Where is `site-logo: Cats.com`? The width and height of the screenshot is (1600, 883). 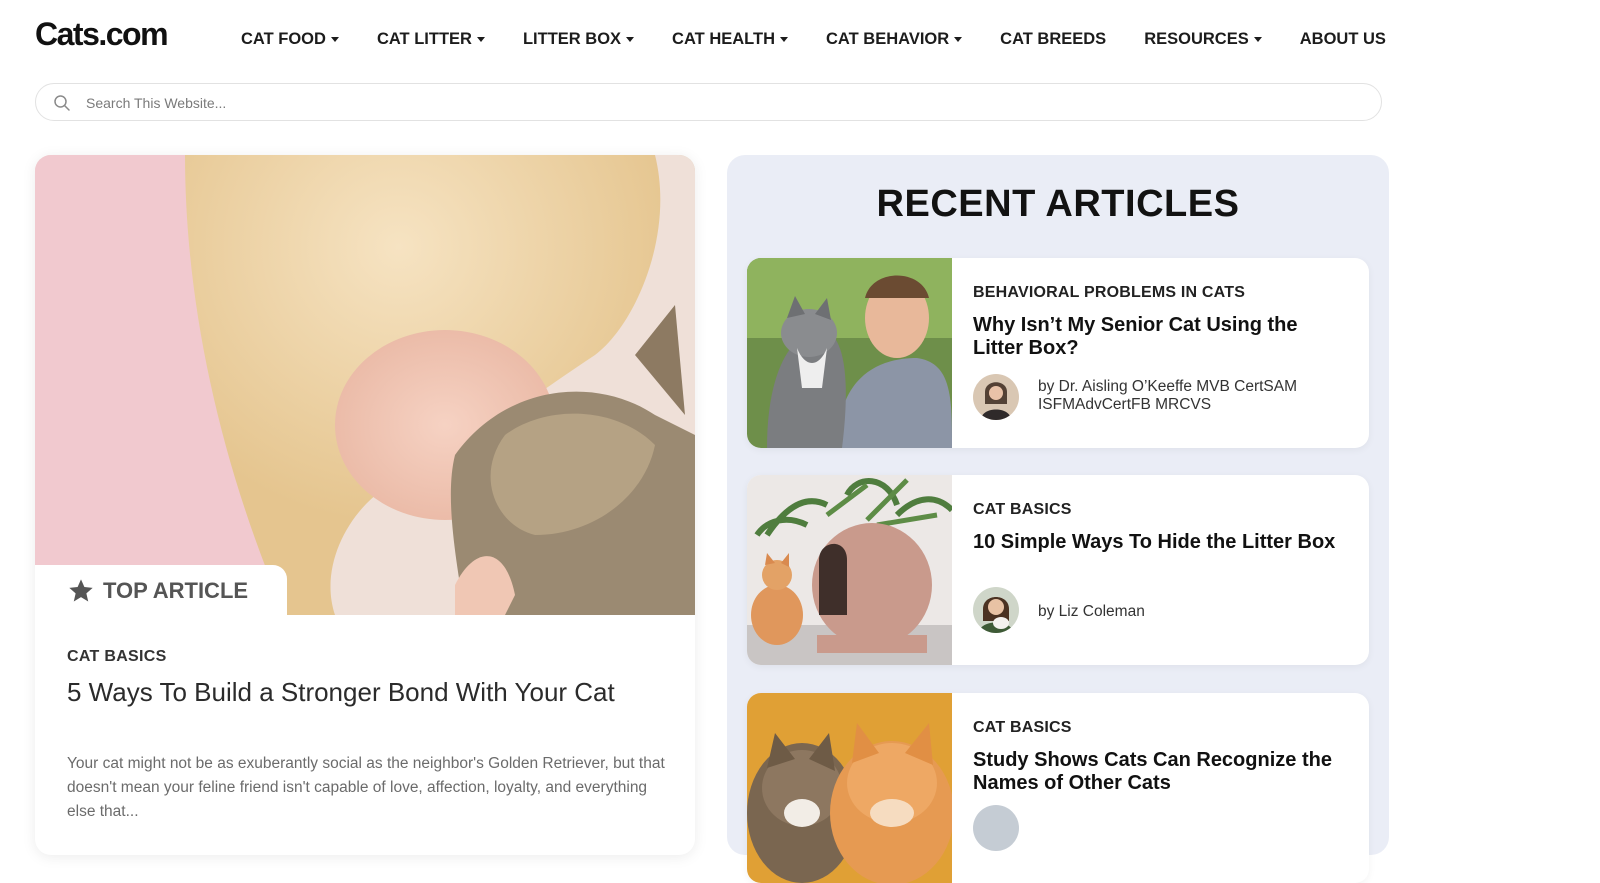 site-logo: Cats.com is located at coordinates (102, 34).